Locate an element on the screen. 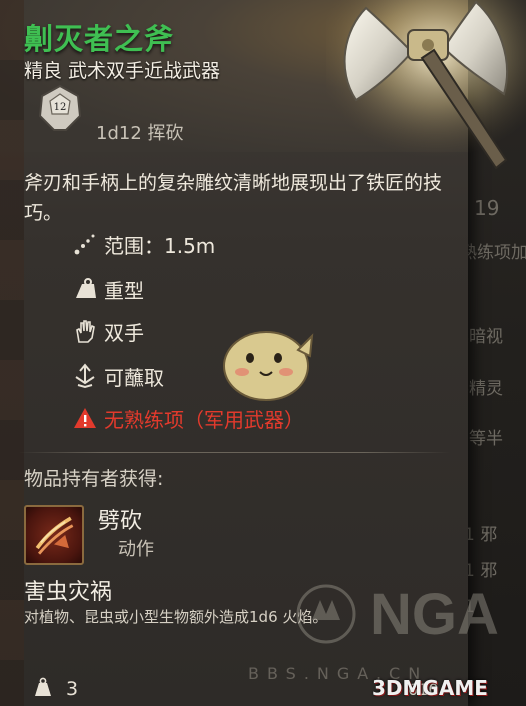 This screenshot has height=706, width=526. owner-gain-heading: 物品持有者获得: is located at coordinates (94, 479).